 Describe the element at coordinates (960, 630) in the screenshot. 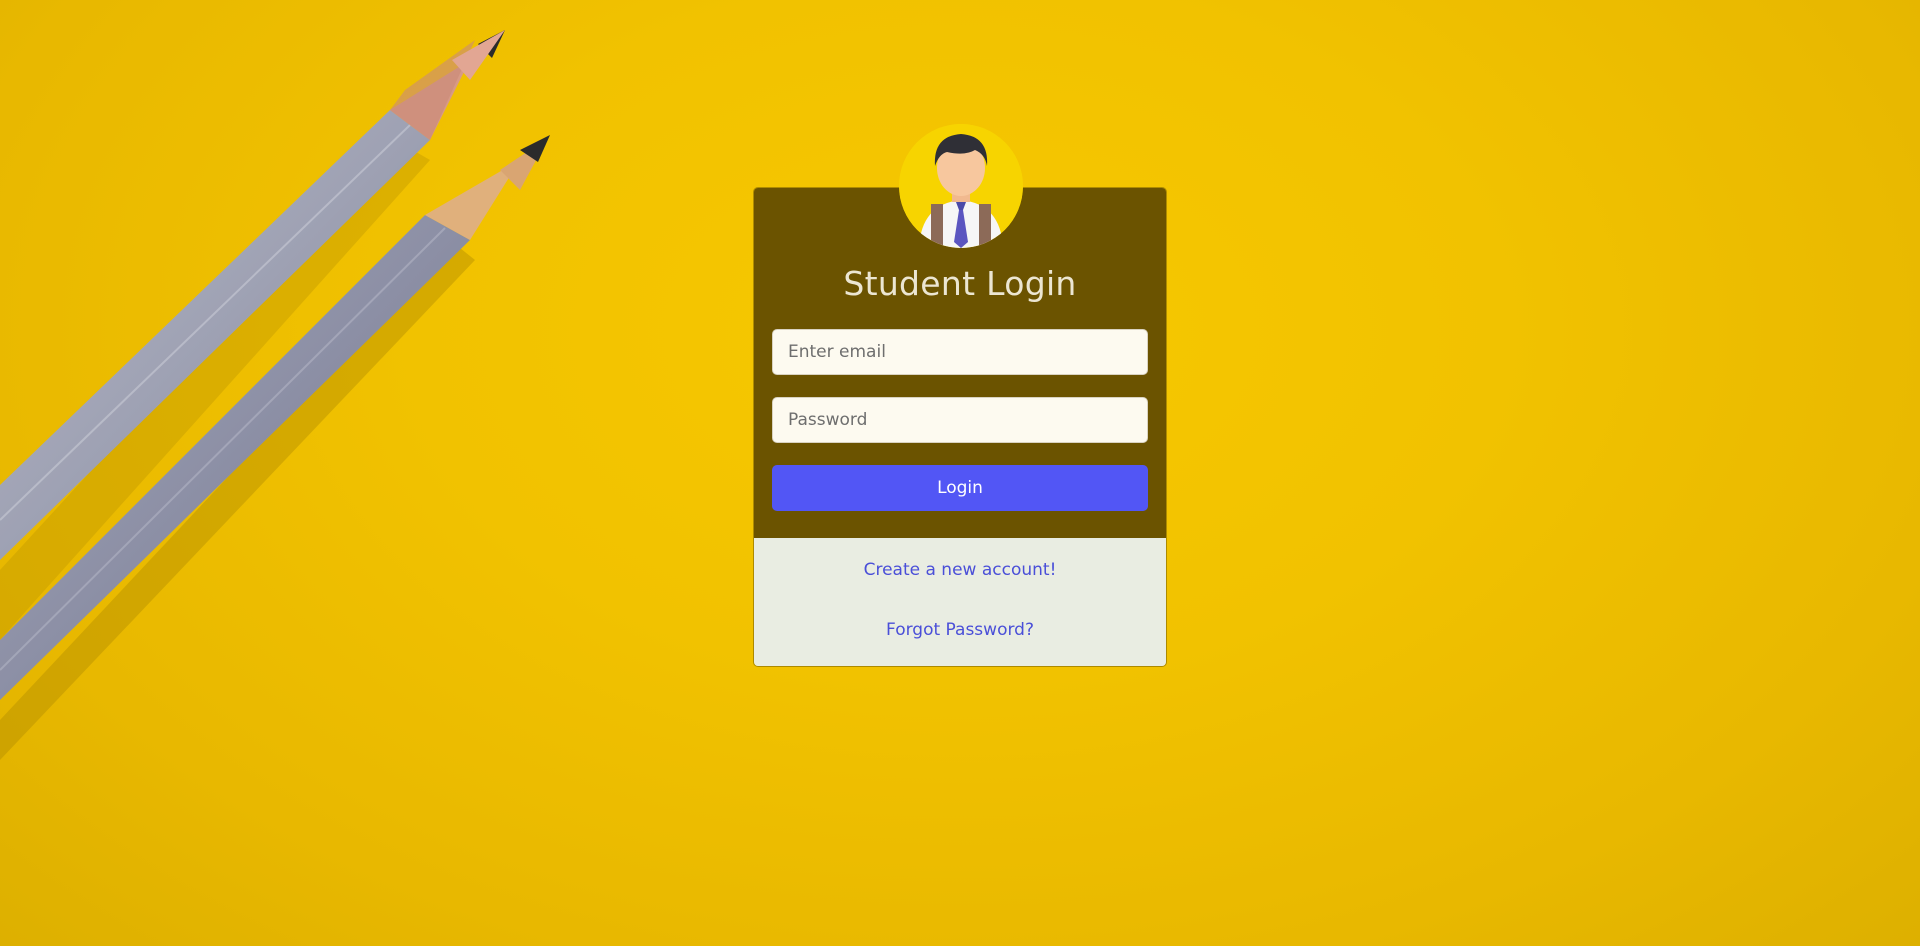

I see `forgot-password-link: Forgot Password?` at that location.